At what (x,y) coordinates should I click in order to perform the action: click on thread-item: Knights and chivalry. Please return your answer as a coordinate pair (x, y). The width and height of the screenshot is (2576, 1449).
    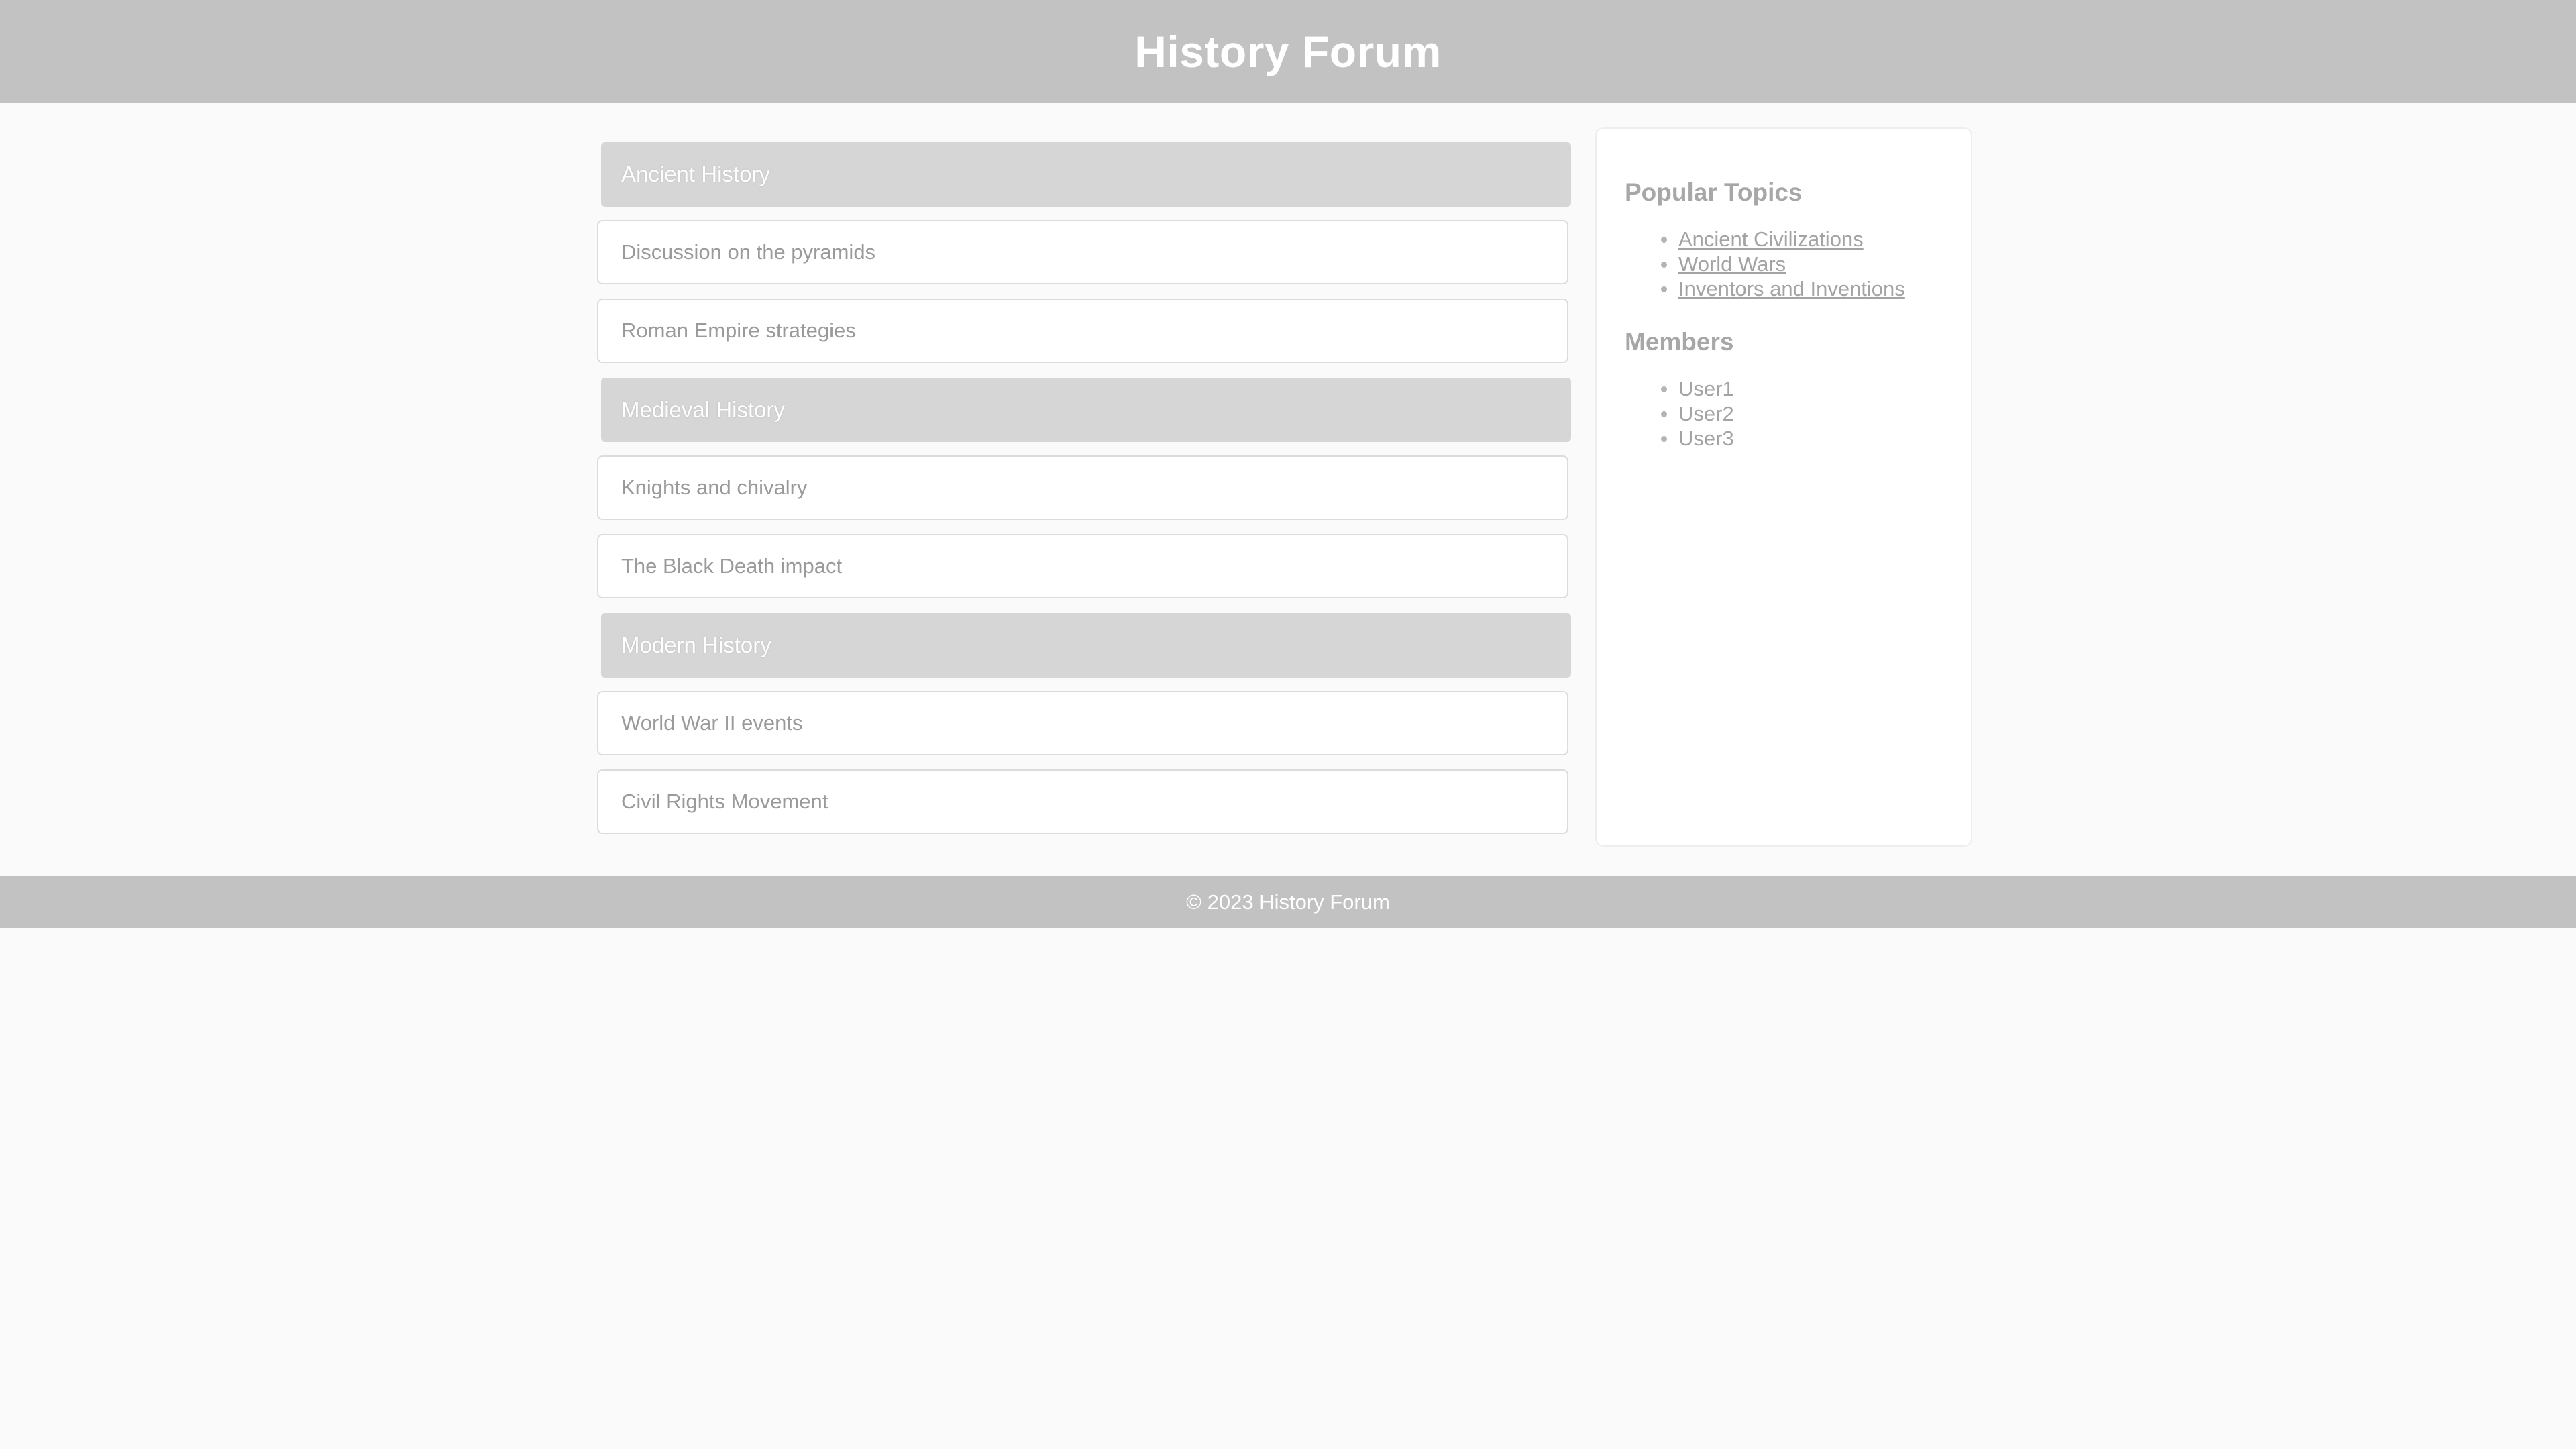
    Looking at the image, I should click on (1082, 487).